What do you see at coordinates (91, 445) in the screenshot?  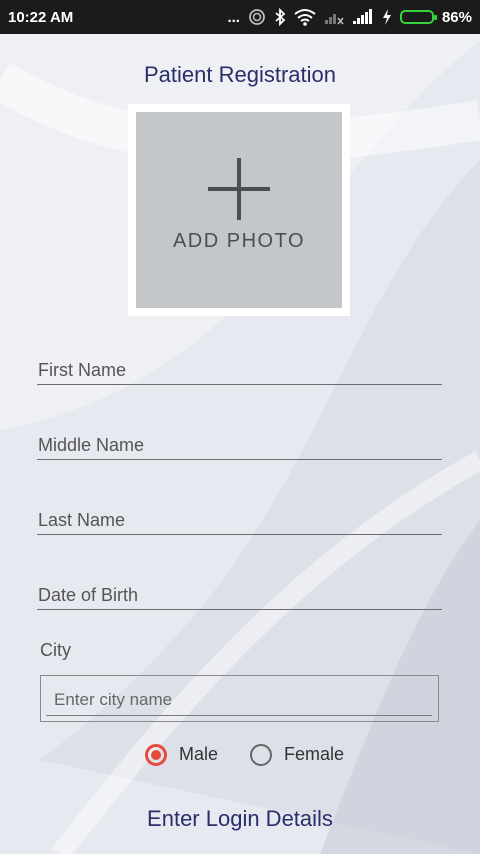 I see `middle-name-placeholder: Middle Name` at bounding box center [91, 445].